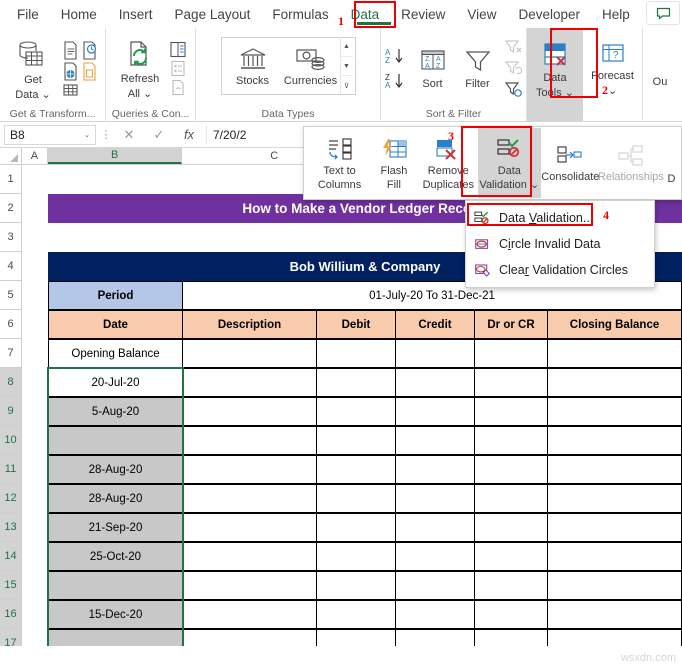 This screenshot has width=682, height=668. Describe the element at coordinates (249, 440) in the screenshot. I see `cell-description-row10` at that location.